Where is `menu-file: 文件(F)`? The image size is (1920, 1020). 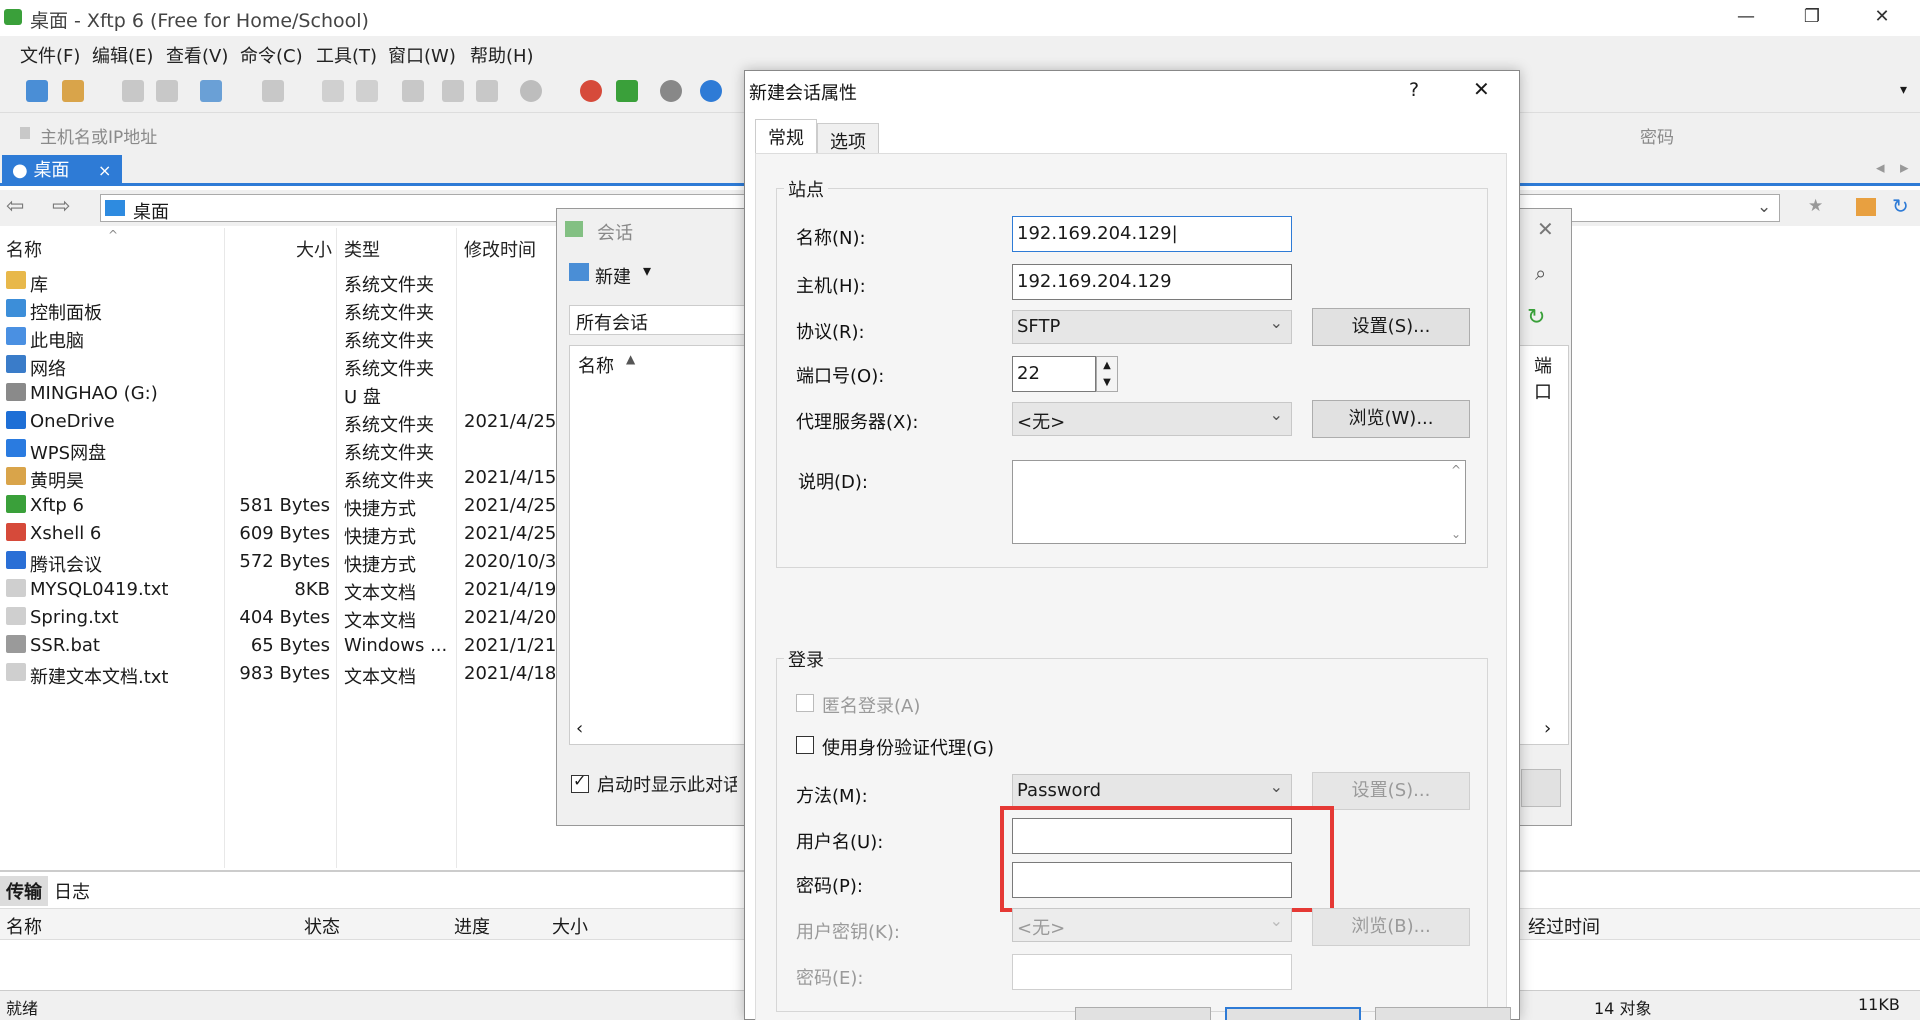
menu-file: 文件(F) is located at coordinates (50, 55).